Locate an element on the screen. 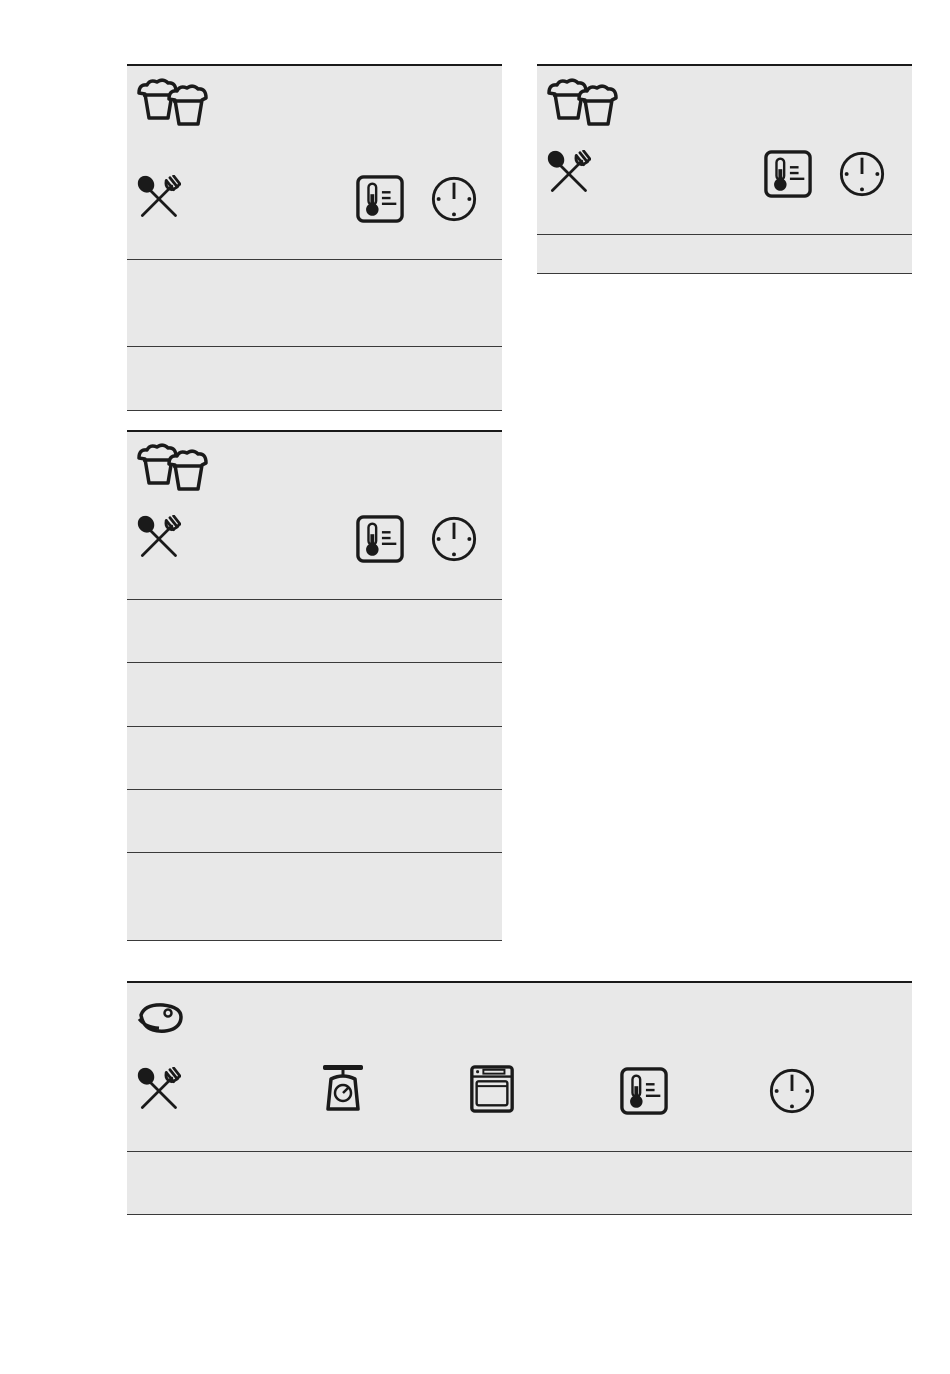  table-meat is located at coordinates (519, 1099).